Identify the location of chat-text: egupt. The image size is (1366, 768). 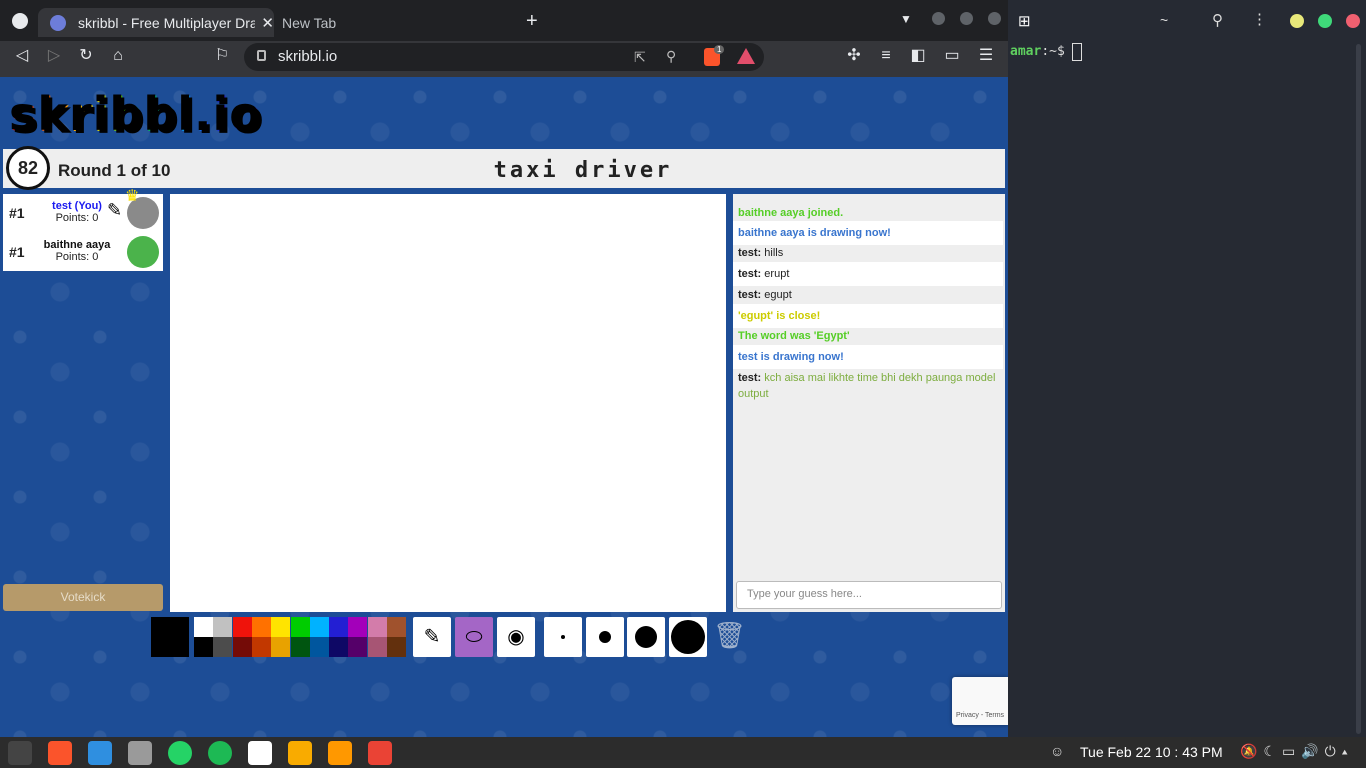
(778, 295).